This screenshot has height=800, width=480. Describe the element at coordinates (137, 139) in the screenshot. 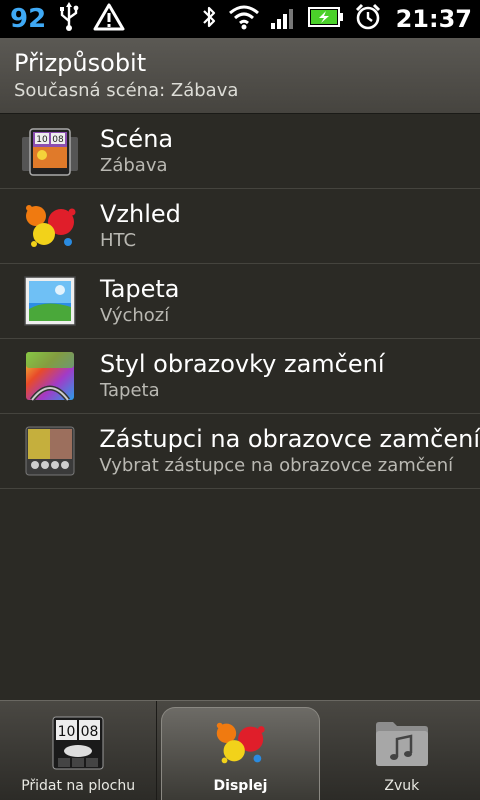

I see `scene-label: Scéna` at that location.